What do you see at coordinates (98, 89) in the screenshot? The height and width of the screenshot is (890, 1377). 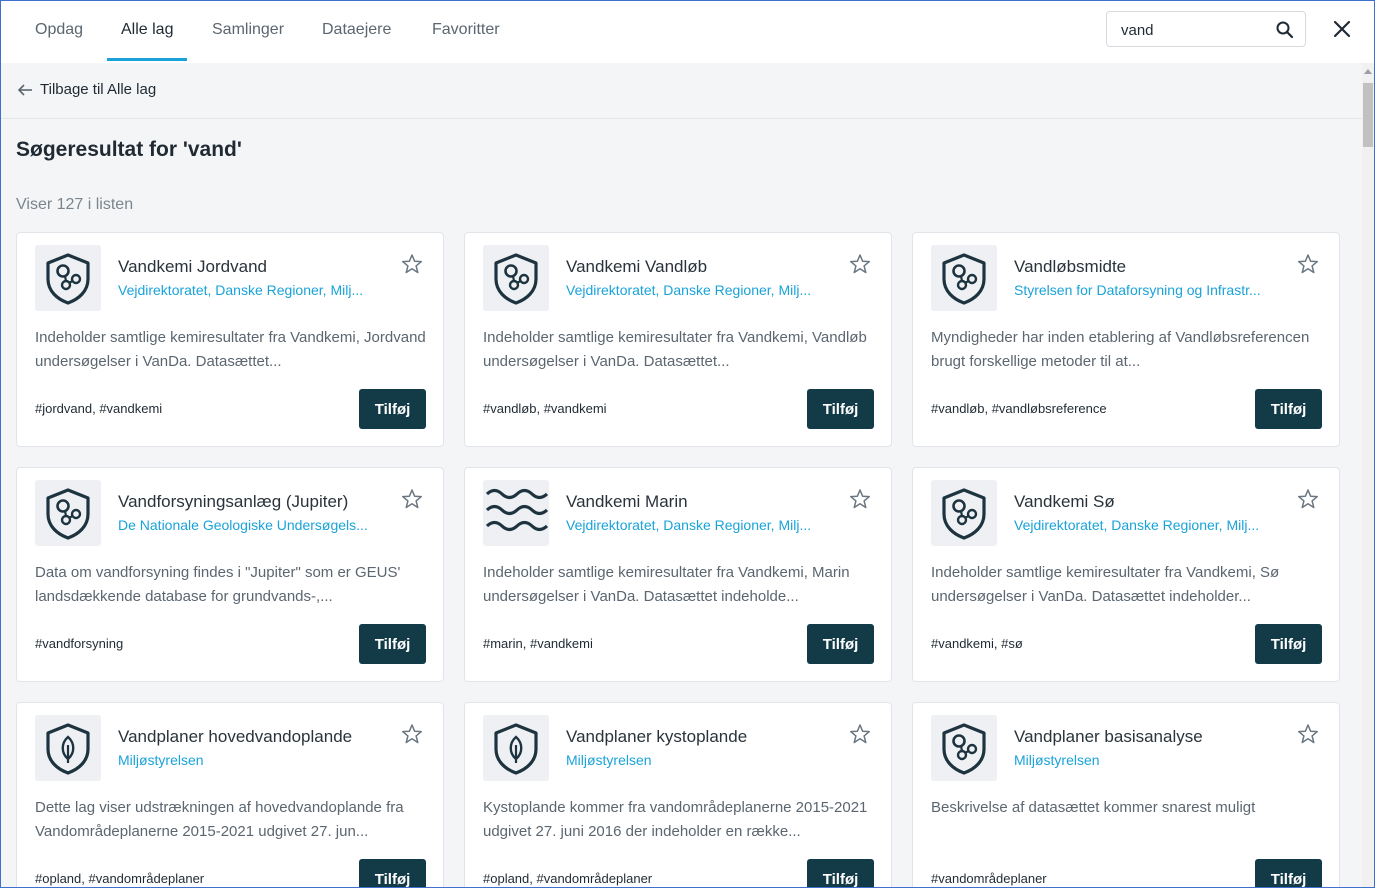 I see `back-link: Tilbage til Alle lag` at bounding box center [98, 89].